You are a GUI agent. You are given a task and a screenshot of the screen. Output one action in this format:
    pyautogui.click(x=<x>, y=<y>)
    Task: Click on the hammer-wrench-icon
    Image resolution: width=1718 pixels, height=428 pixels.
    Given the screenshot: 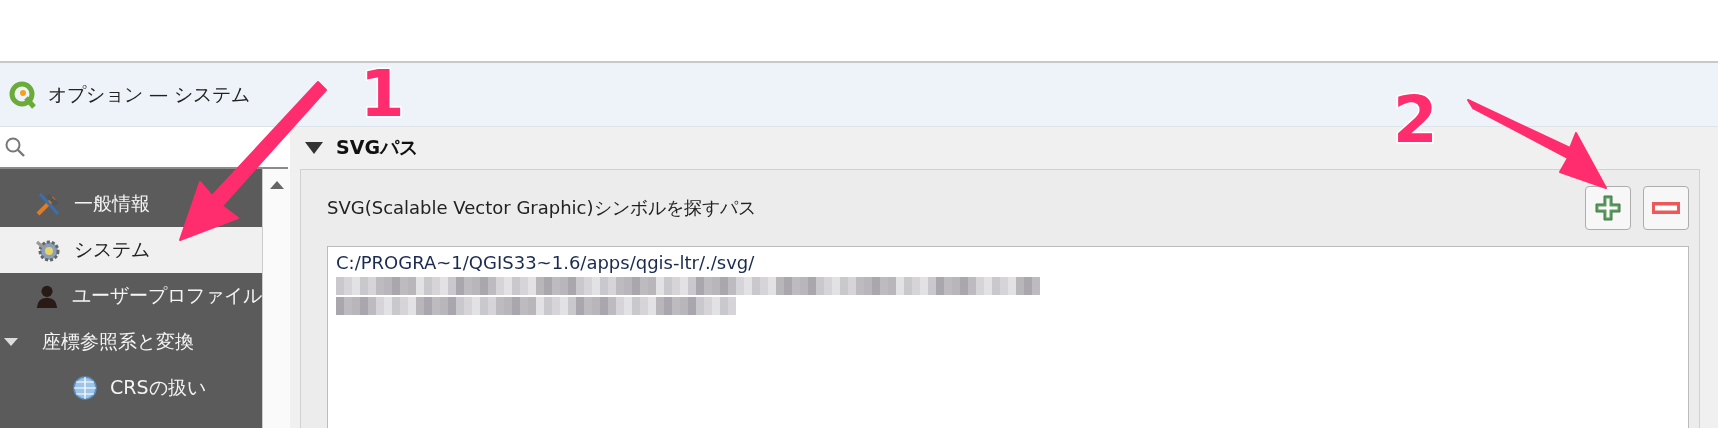 What is the action you would take?
    pyautogui.click(x=48, y=204)
    